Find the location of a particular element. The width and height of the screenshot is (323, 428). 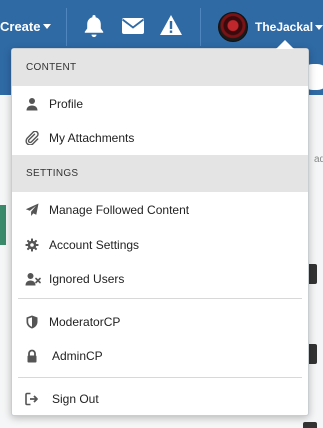

envelope-icon is located at coordinates (133, 28).